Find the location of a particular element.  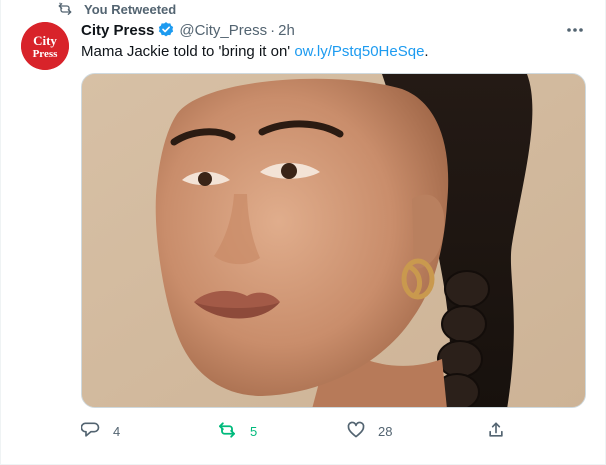

tweet-actions: 4 5 28 is located at coordinates (295, 431).